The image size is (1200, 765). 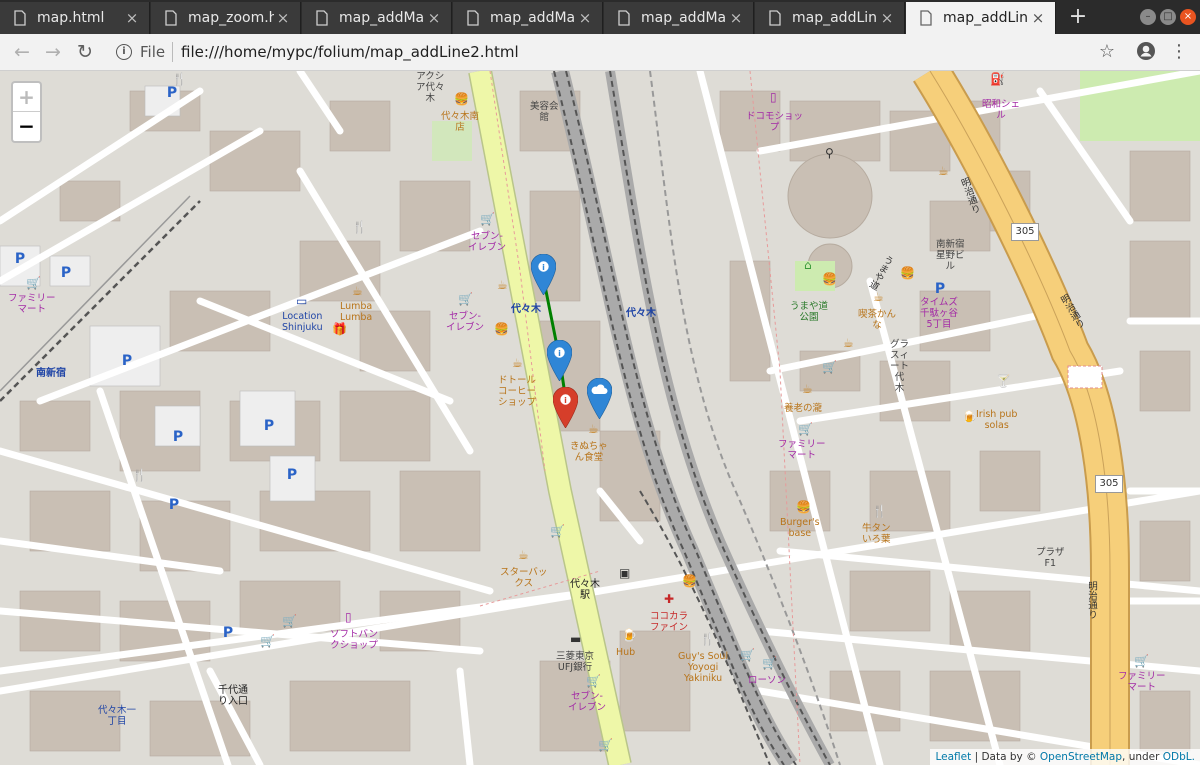 What do you see at coordinates (354, 640) in the screenshot?
I see `map-label: ソフトバン クショップ` at bounding box center [354, 640].